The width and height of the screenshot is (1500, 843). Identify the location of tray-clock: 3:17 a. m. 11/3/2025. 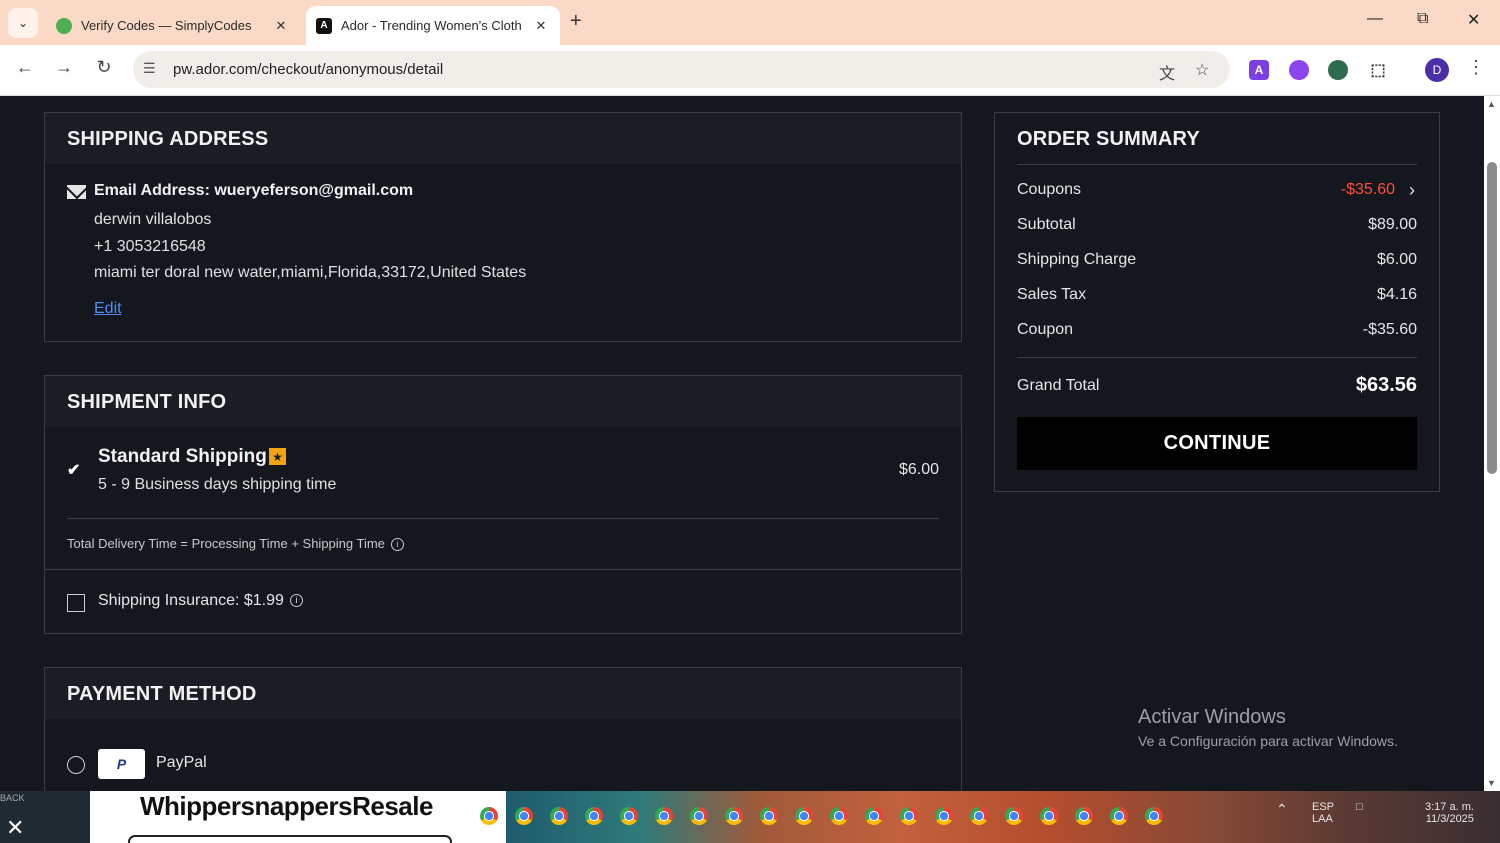
(1449, 813).